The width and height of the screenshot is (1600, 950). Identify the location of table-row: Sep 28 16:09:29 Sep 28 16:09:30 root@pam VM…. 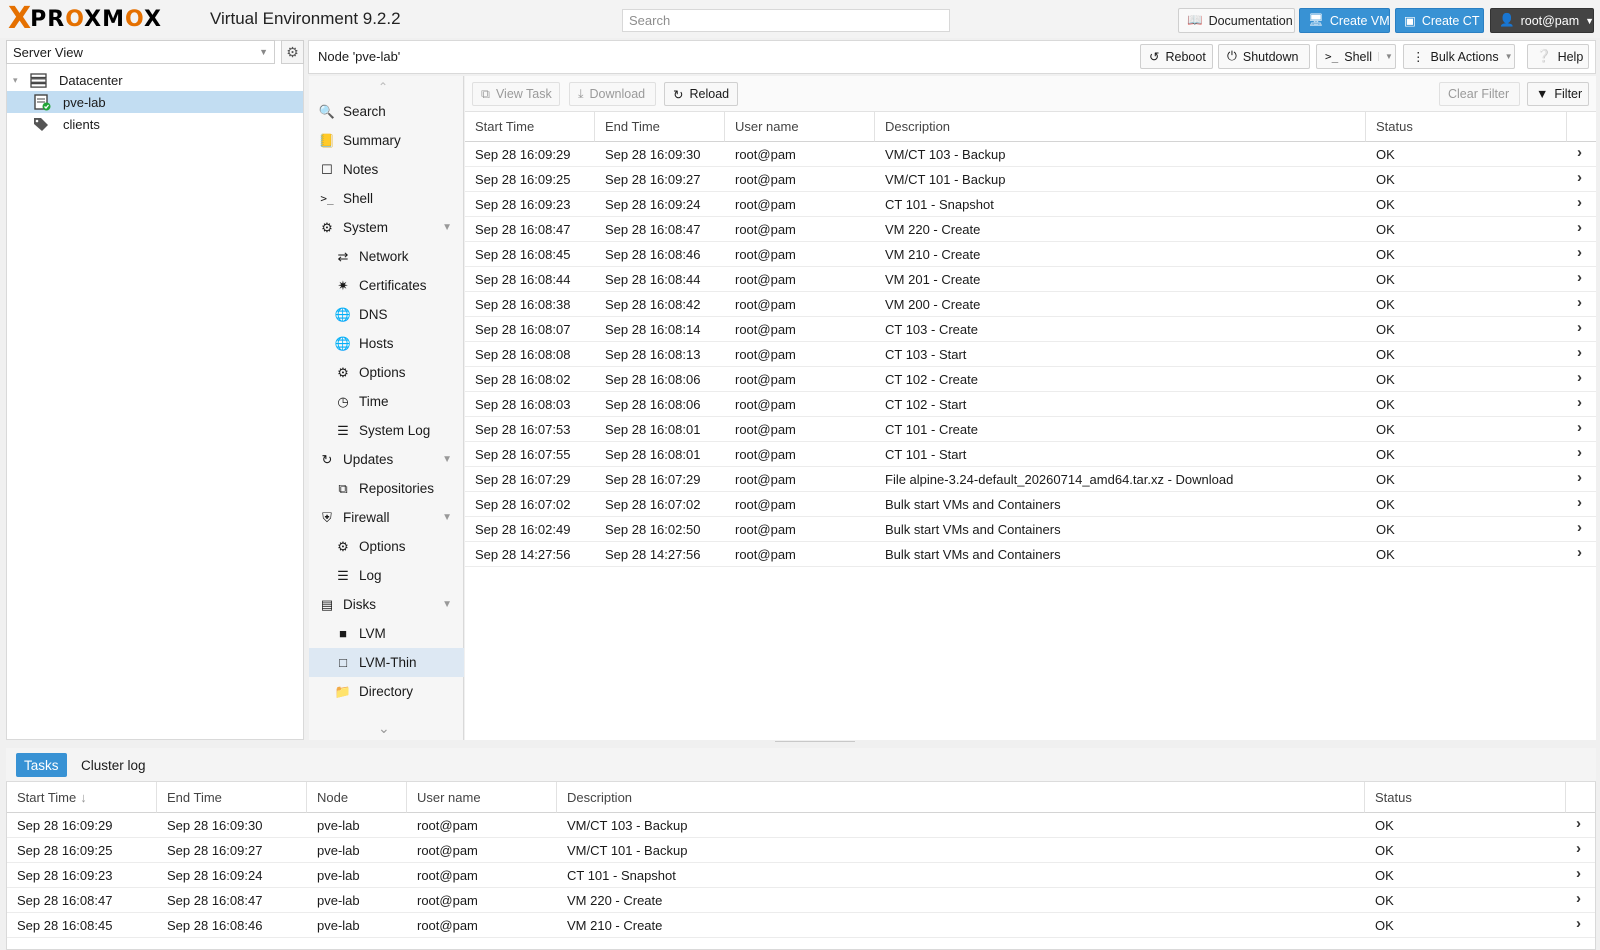
(1030, 154).